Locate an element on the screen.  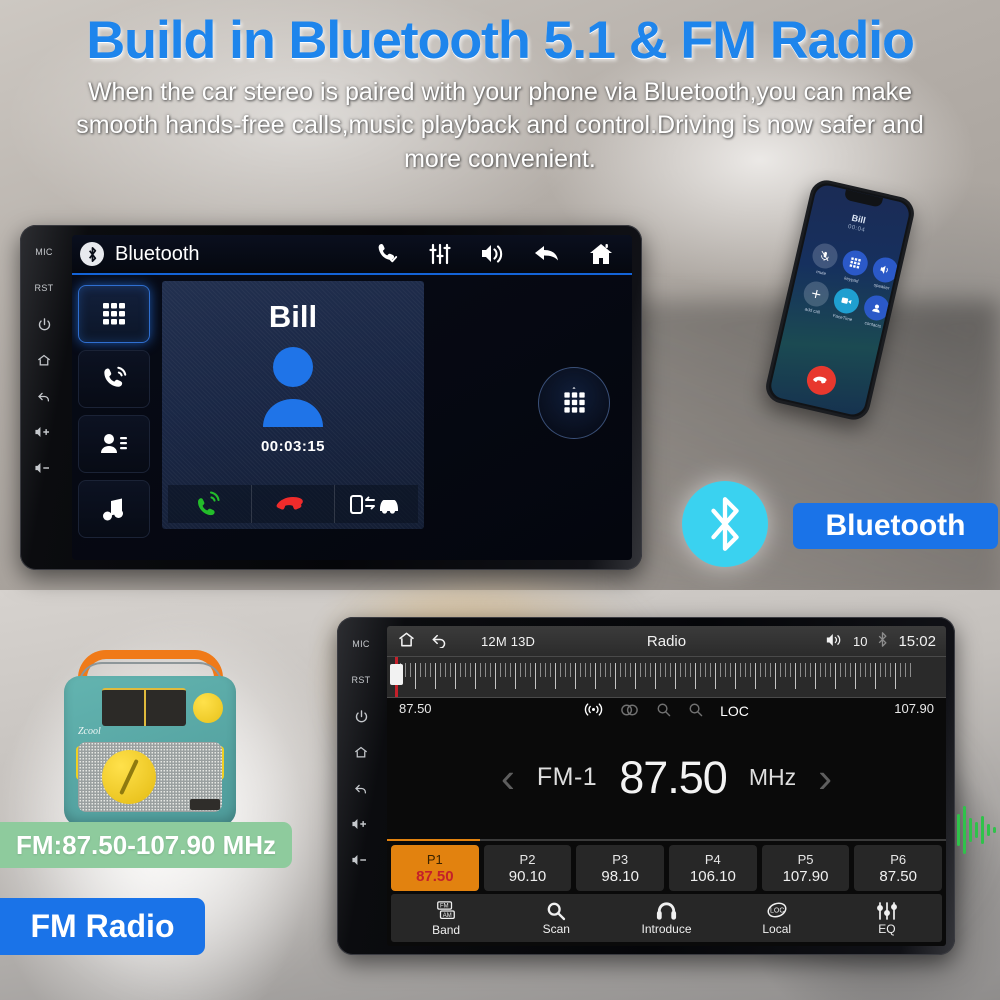
phone-facetime-button: FaceTime is located at coordinates (846, 304).